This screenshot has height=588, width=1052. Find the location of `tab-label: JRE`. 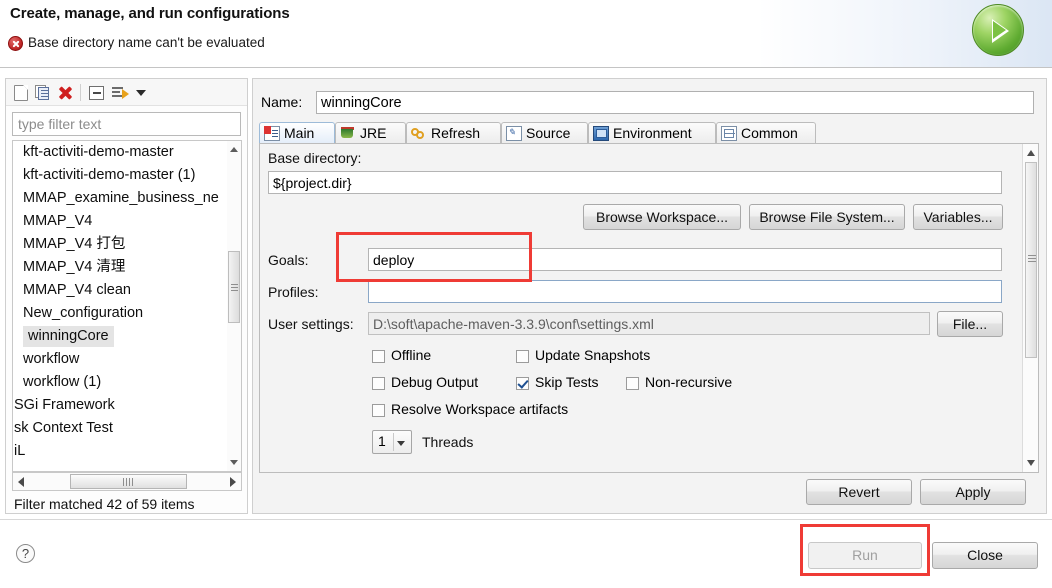

tab-label: JRE is located at coordinates (373, 133).